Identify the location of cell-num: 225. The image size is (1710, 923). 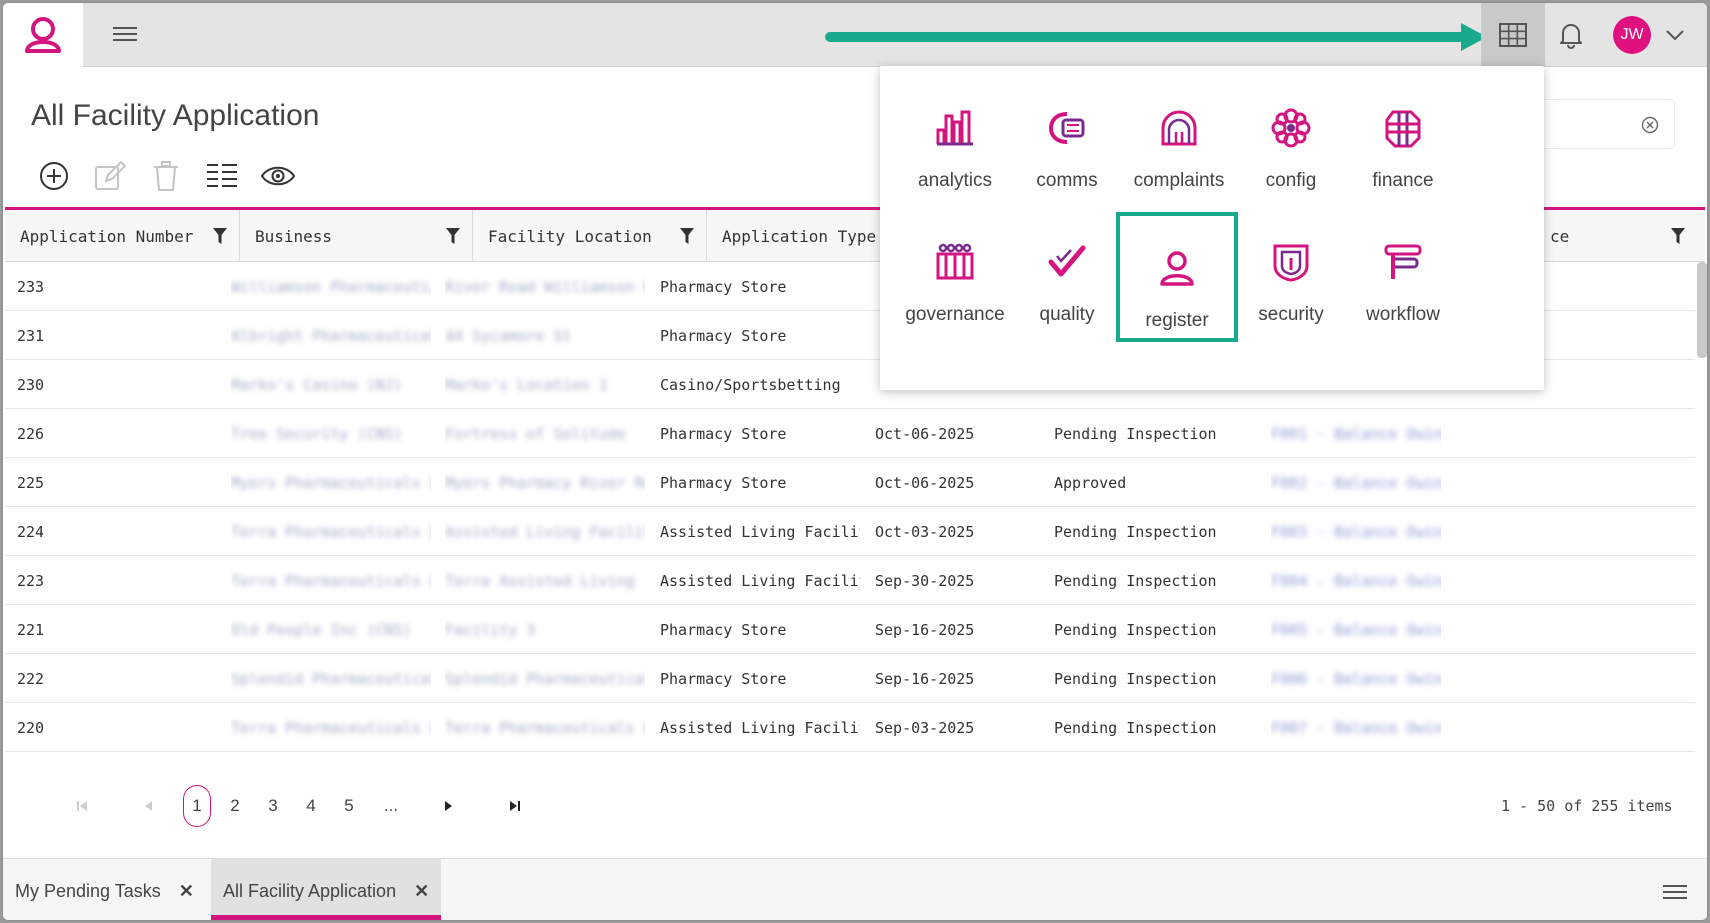
(31, 482).